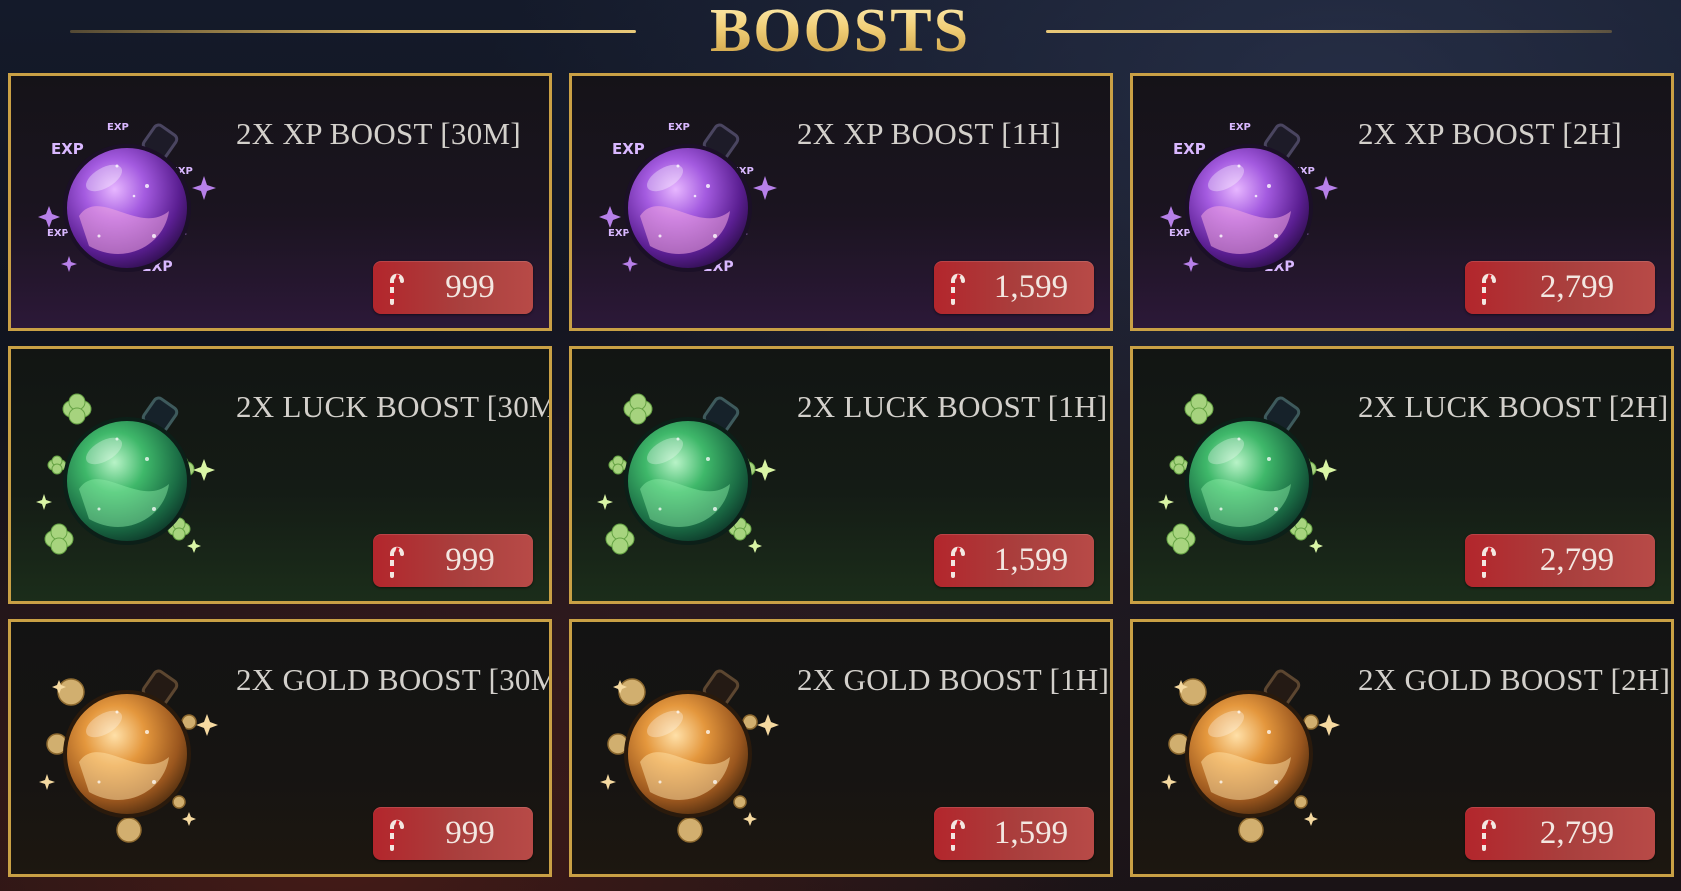 The width and height of the screenshot is (1681, 891). What do you see at coordinates (378, 133) in the screenshot?
I see `boost-title: 2X XP BOOST [30M]` at bounding box center [378, 133].